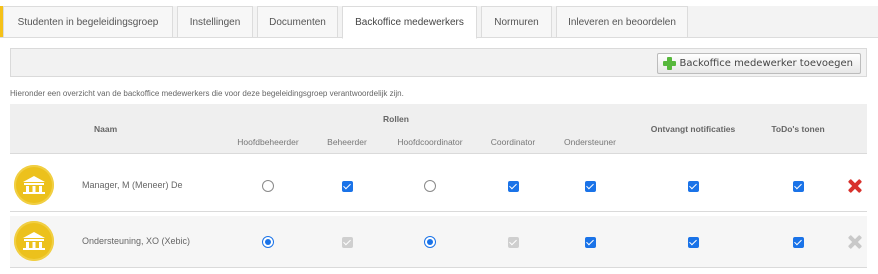  I want to click on tab-normuren: Normuren, so click(516, 22).